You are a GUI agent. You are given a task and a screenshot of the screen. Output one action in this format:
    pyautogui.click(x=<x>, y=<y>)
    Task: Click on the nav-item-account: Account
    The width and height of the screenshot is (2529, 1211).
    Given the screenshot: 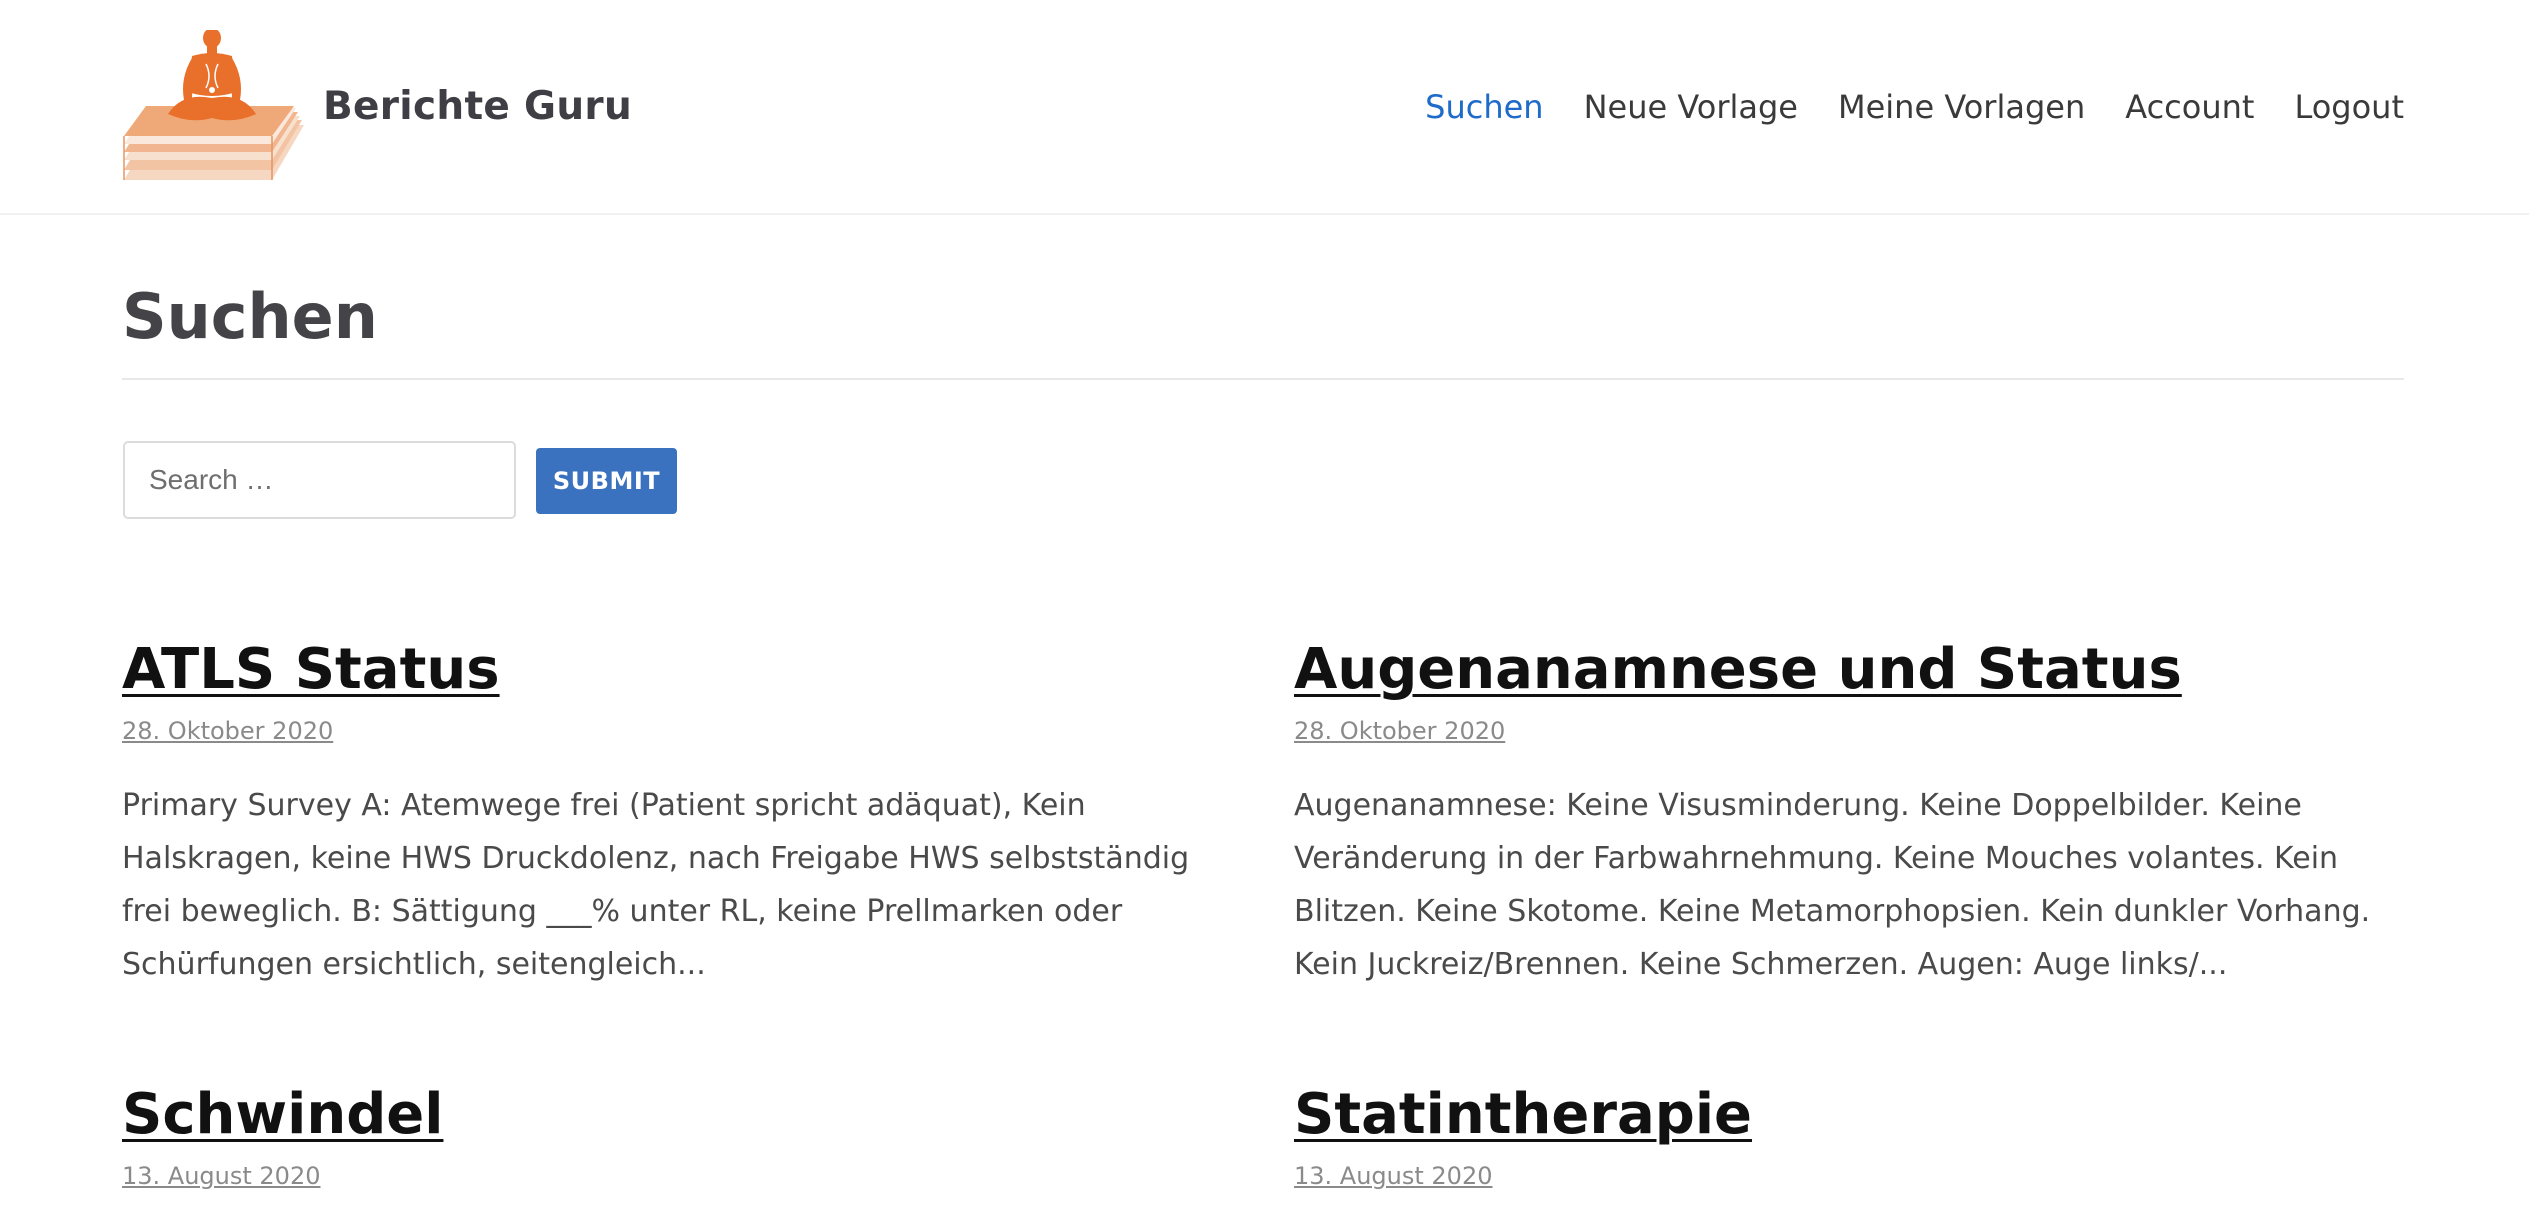 What is the action you would take?
    pyautogui.click(x=2189, y=107)
    